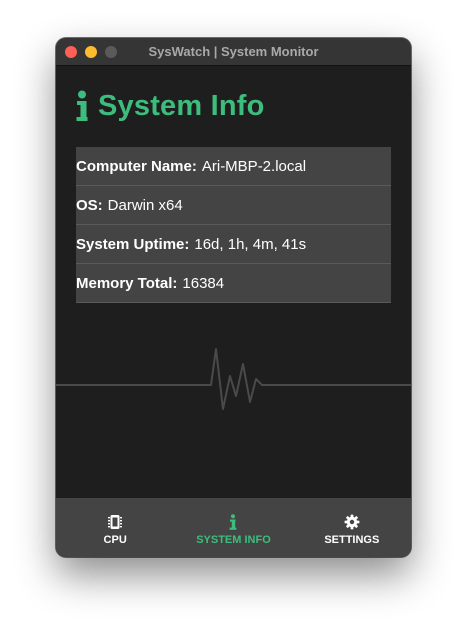 This screenshot has width=467, height=632. Describe the element at coordinates (181, 105) in the screenshot. I see `page-title: System Info` at that location.